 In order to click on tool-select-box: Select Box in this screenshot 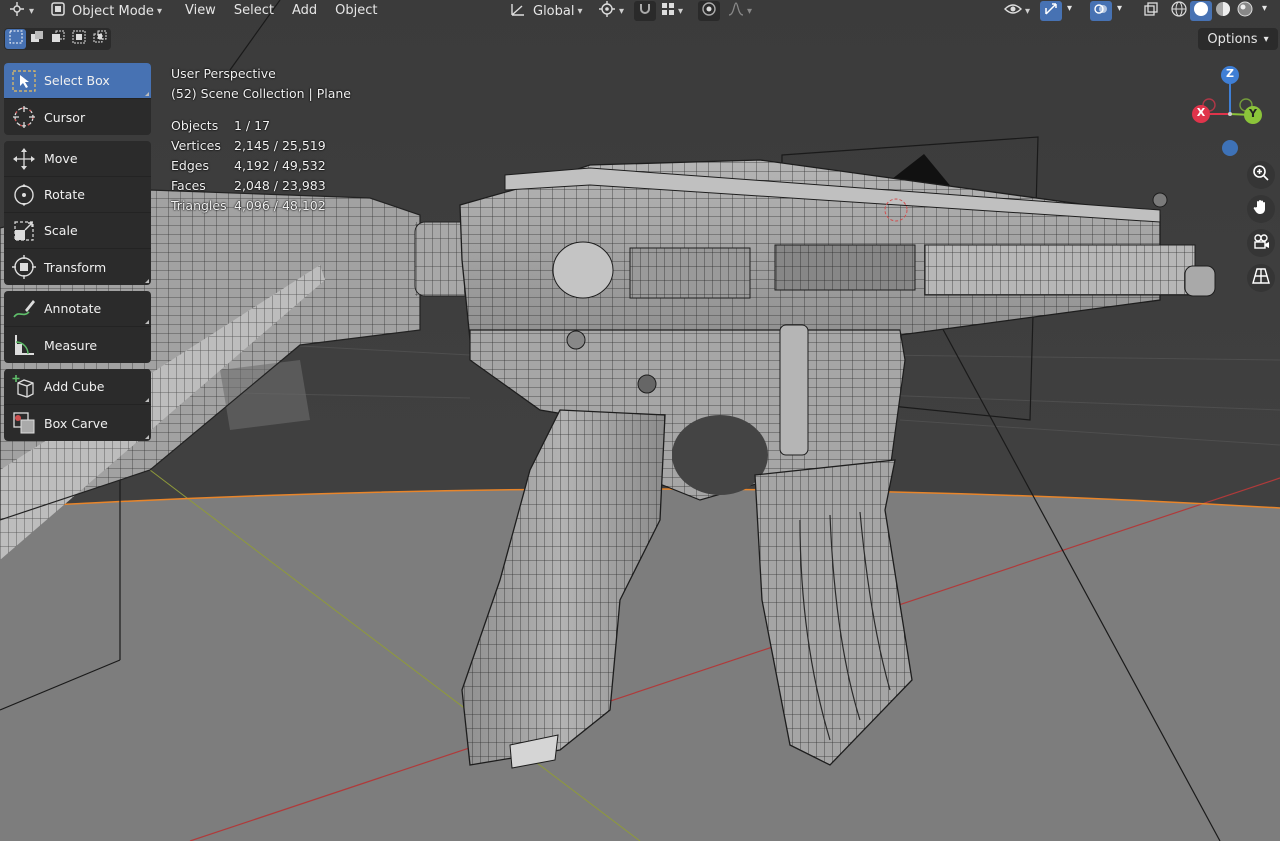, I will do `click(77, 81)`.